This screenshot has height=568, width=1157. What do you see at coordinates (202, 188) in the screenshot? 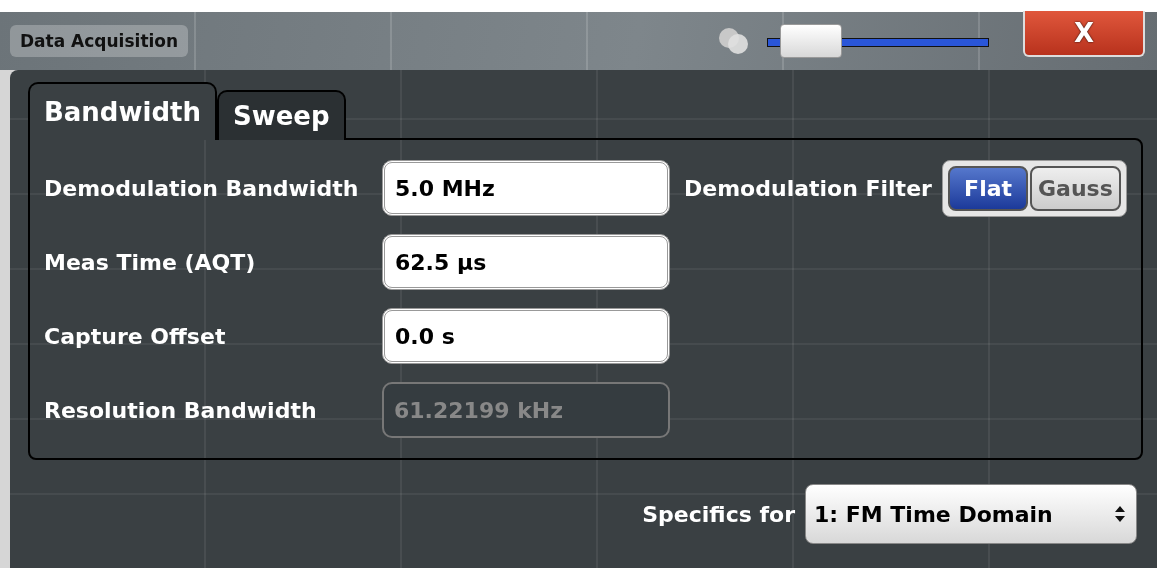
I see `field-label: Demodulation Bandwidth` at bounding box center [202, 188].